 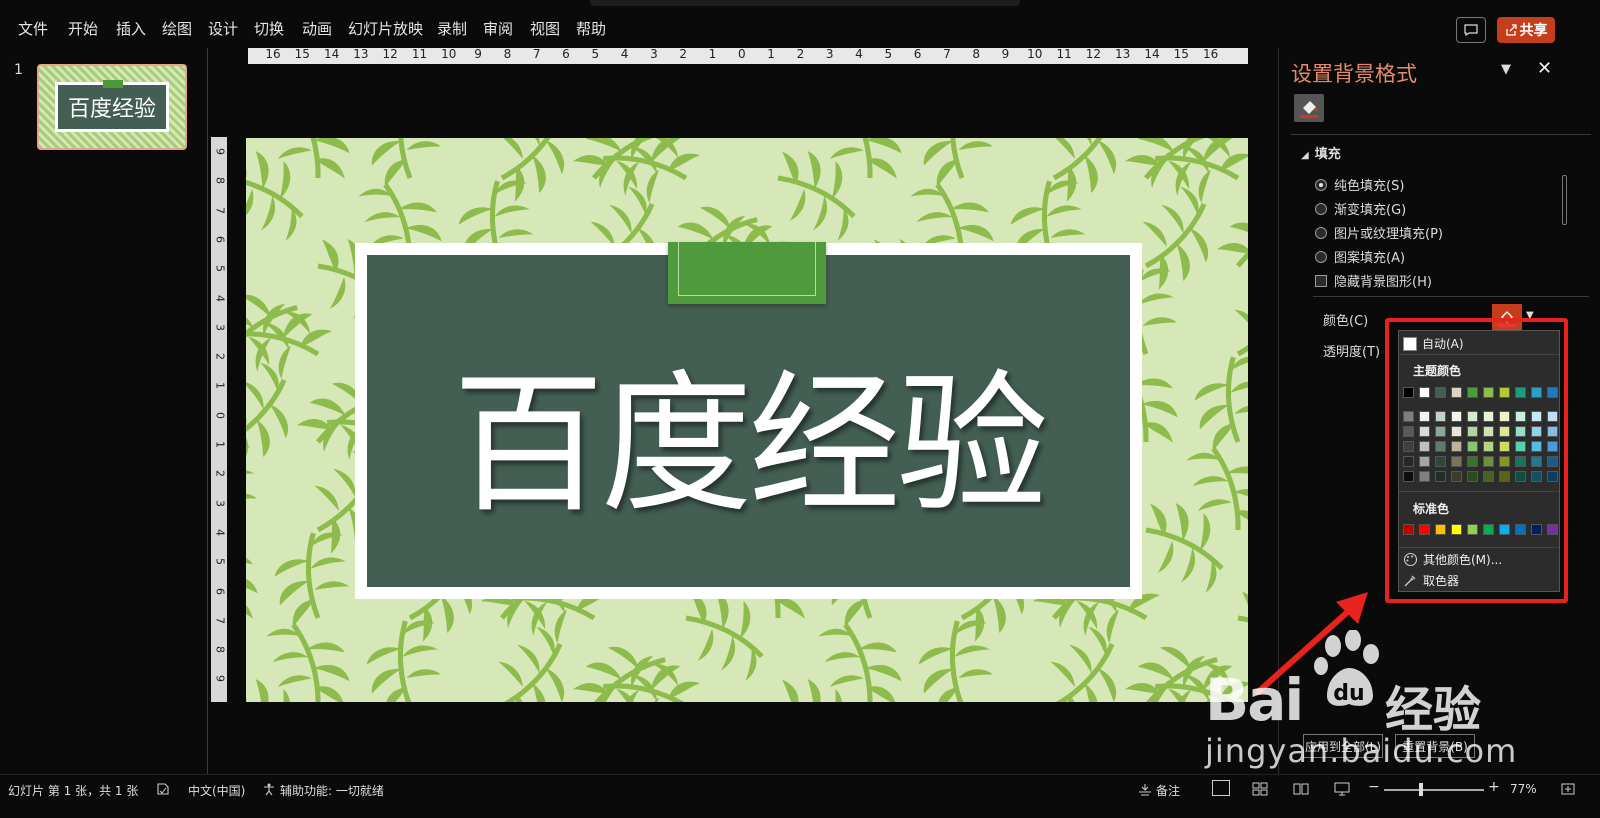 What do you see at coordinates (220, 620) in the screenshot?
I see `ruler-tick: 7` at bounding box center [220, 620].